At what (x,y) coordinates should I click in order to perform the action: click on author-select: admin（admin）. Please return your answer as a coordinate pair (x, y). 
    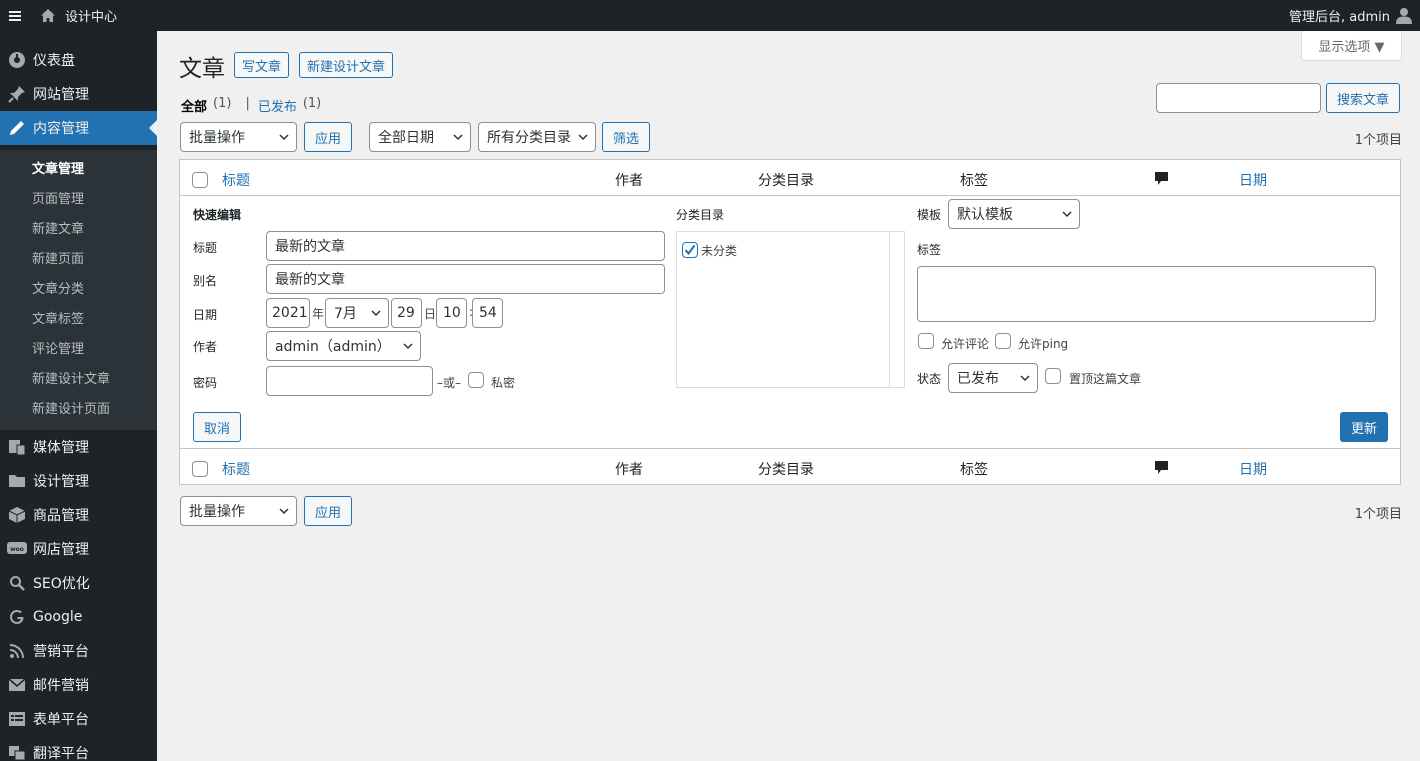
    Looking at the image, I should click on (343, 346).